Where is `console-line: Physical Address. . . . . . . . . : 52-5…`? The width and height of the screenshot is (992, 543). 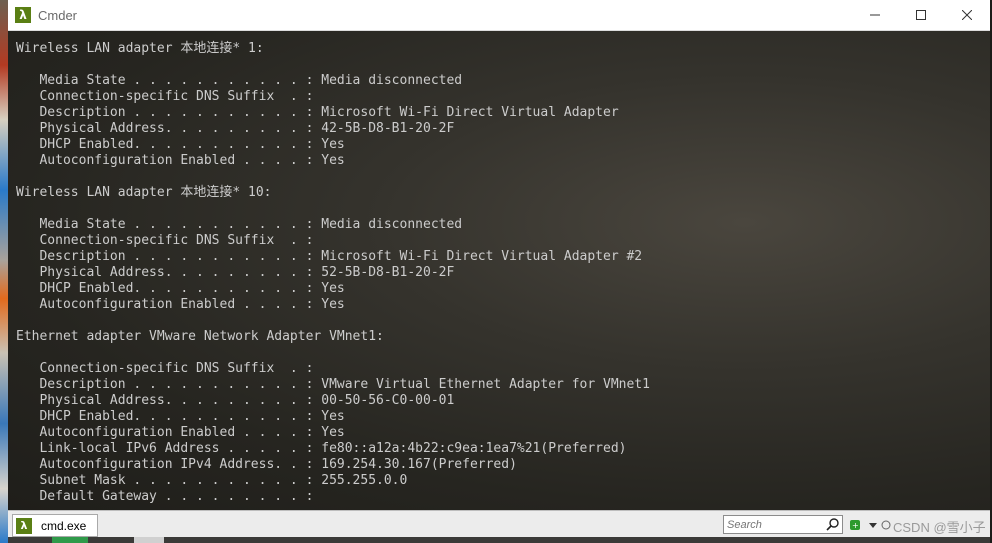 console-line: Physical Address. . . . . . . . . : 52-5… is located at coordinates (235, 272).